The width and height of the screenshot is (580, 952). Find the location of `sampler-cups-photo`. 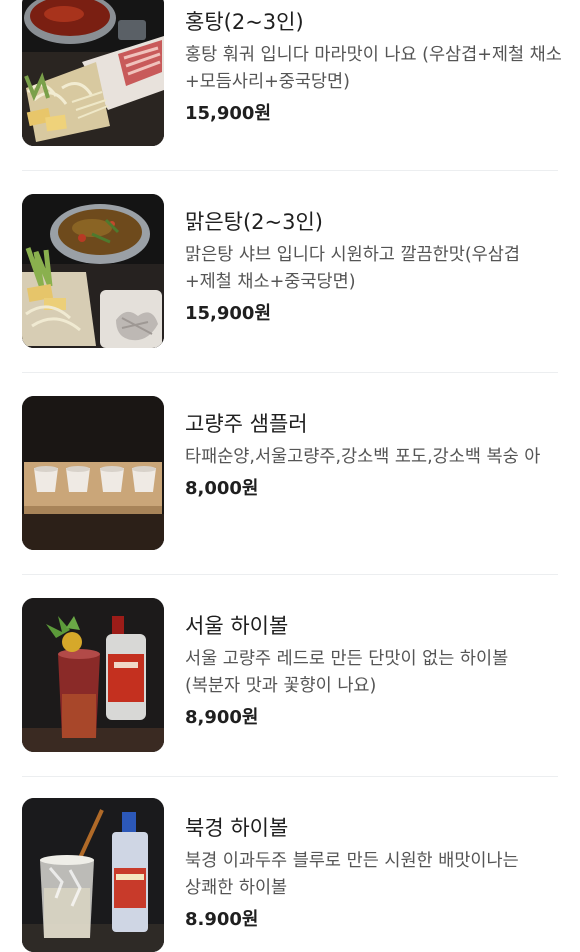

sampler-cups-photo is located at coordinates (93, 473).